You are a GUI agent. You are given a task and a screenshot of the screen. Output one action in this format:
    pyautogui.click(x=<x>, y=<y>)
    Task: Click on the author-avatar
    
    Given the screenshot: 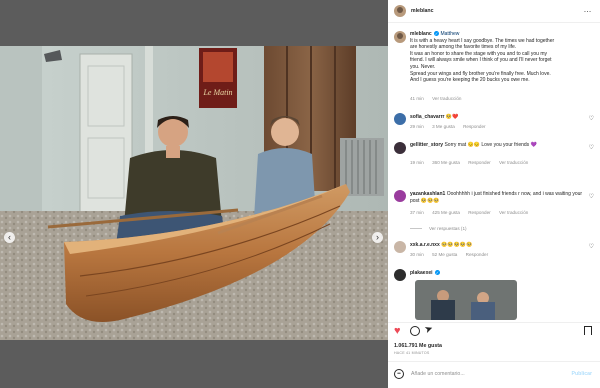 What is the action you would take?
    pyautogui.click(x=400, y=11)
    